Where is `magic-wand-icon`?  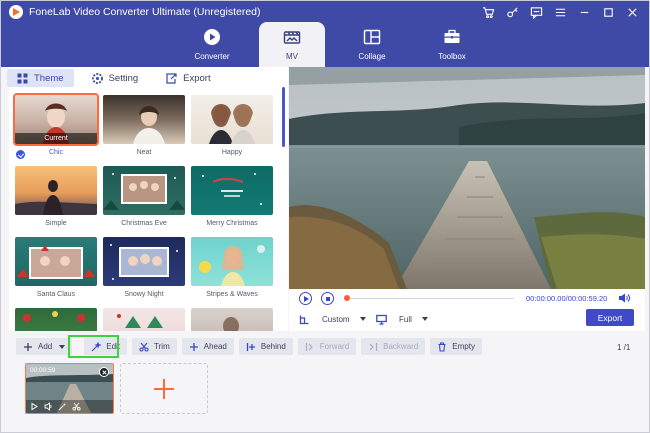 magic-wand-icon is located at coordinates (62, 406).